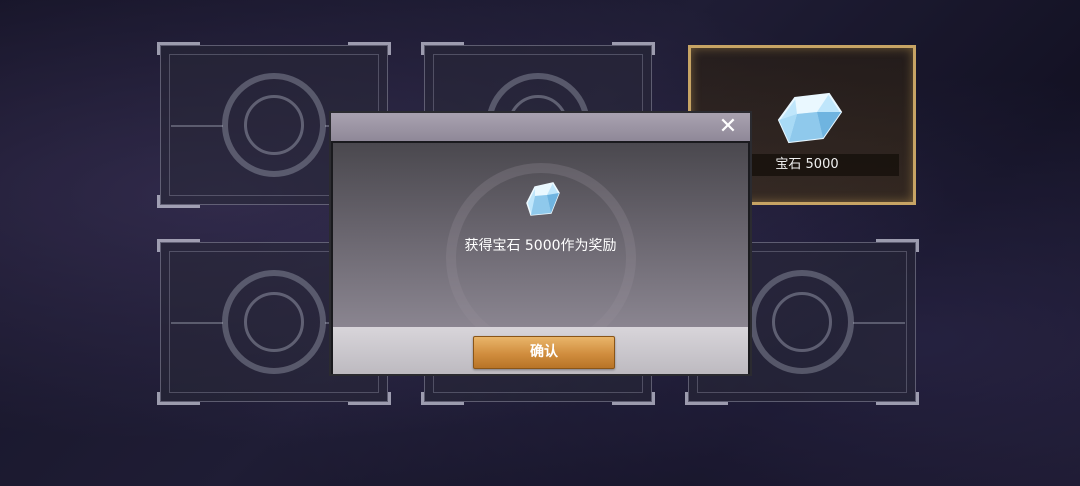  I want to click on confirm-button: 确认, so click(544, 352).